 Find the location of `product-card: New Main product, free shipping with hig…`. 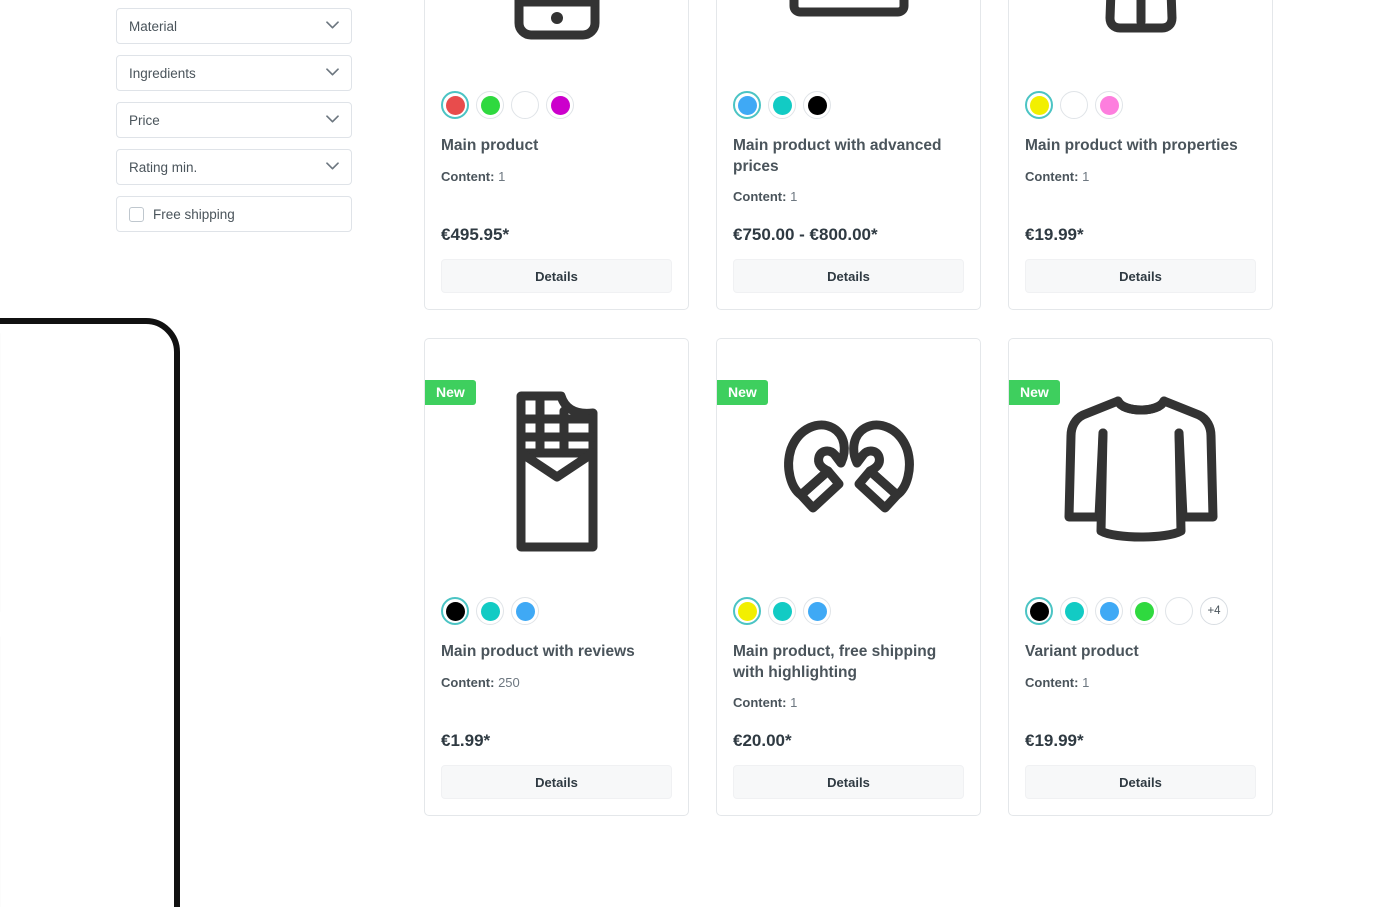

product-card: New Main product, free shipping with hig… is located at coordinates (848, 577).